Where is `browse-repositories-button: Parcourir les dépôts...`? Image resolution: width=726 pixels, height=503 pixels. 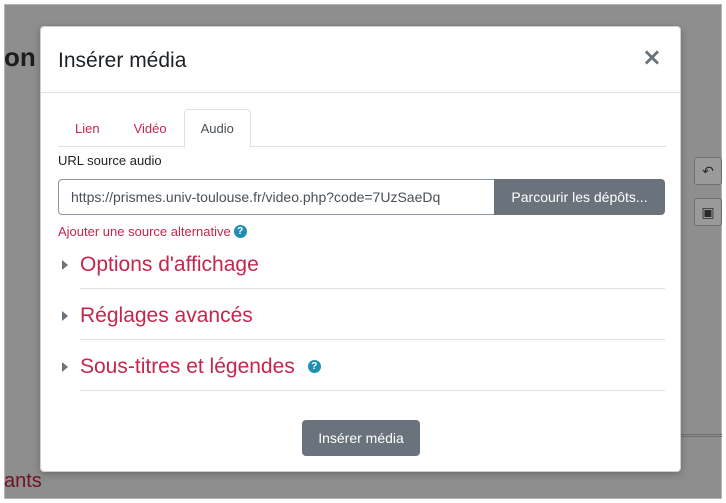
browse-repositories-button: Parcourir les dépôts... is located at coordinates (579, 197).